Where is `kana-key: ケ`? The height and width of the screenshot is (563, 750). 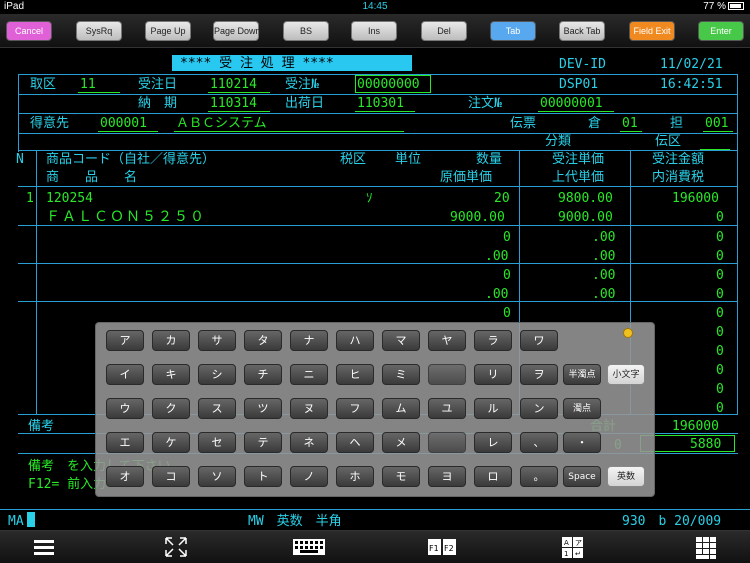 kana-key: ケ is located at coordinates (171, 442).